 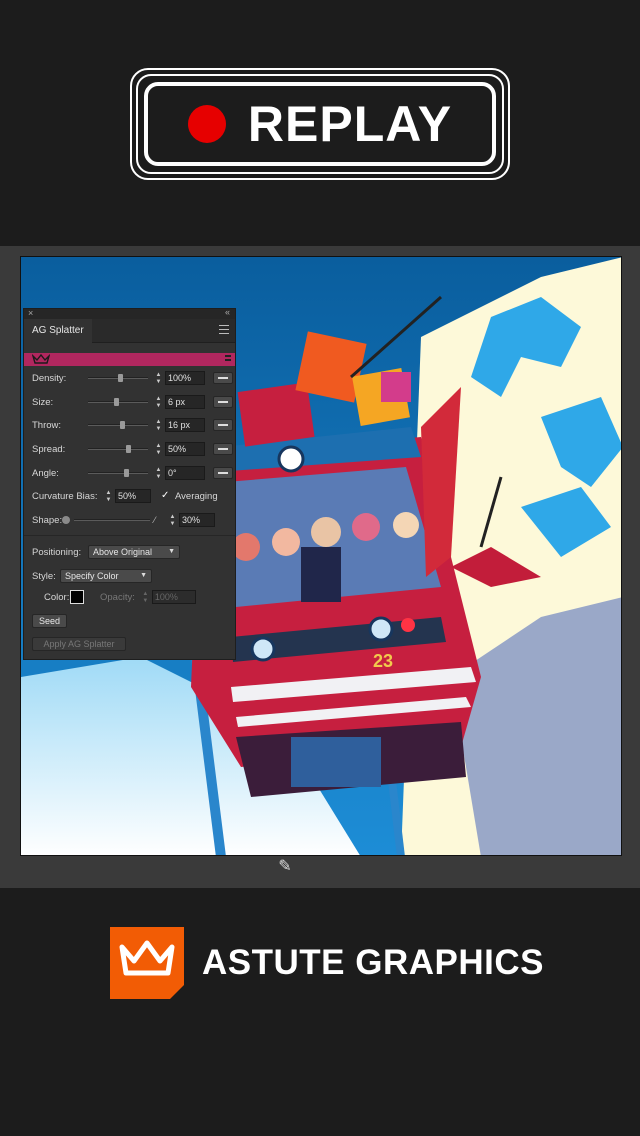 I want to click on throw-slider, so click(x=118, y=425).